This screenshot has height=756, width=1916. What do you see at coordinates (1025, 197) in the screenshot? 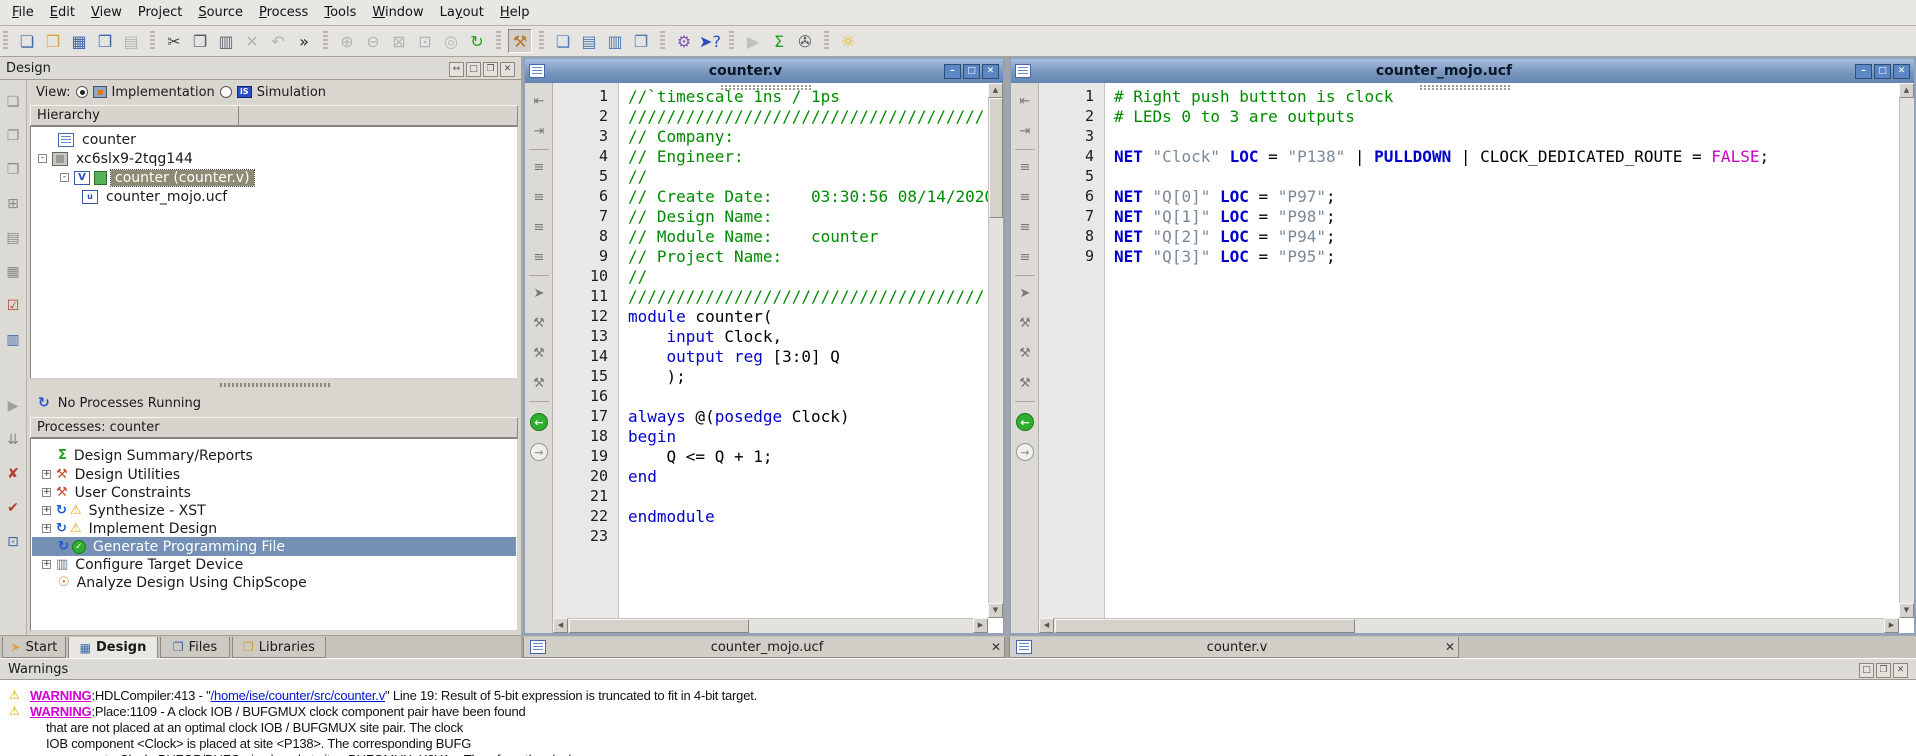
I see `outdent-icon: ≡` at bounding box center [1025, 197].